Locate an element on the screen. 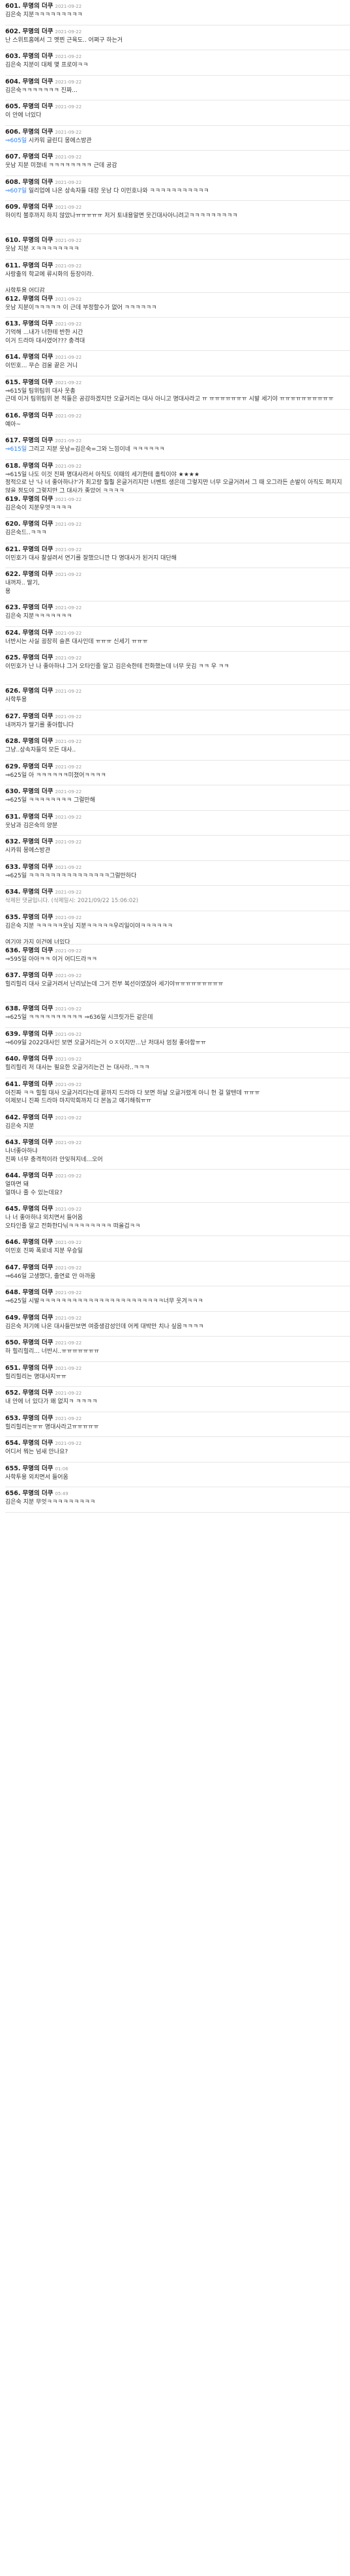 This screenshot has height=2576, width=350. comment-body: 사학투용 is located at coordinates (177, 701).